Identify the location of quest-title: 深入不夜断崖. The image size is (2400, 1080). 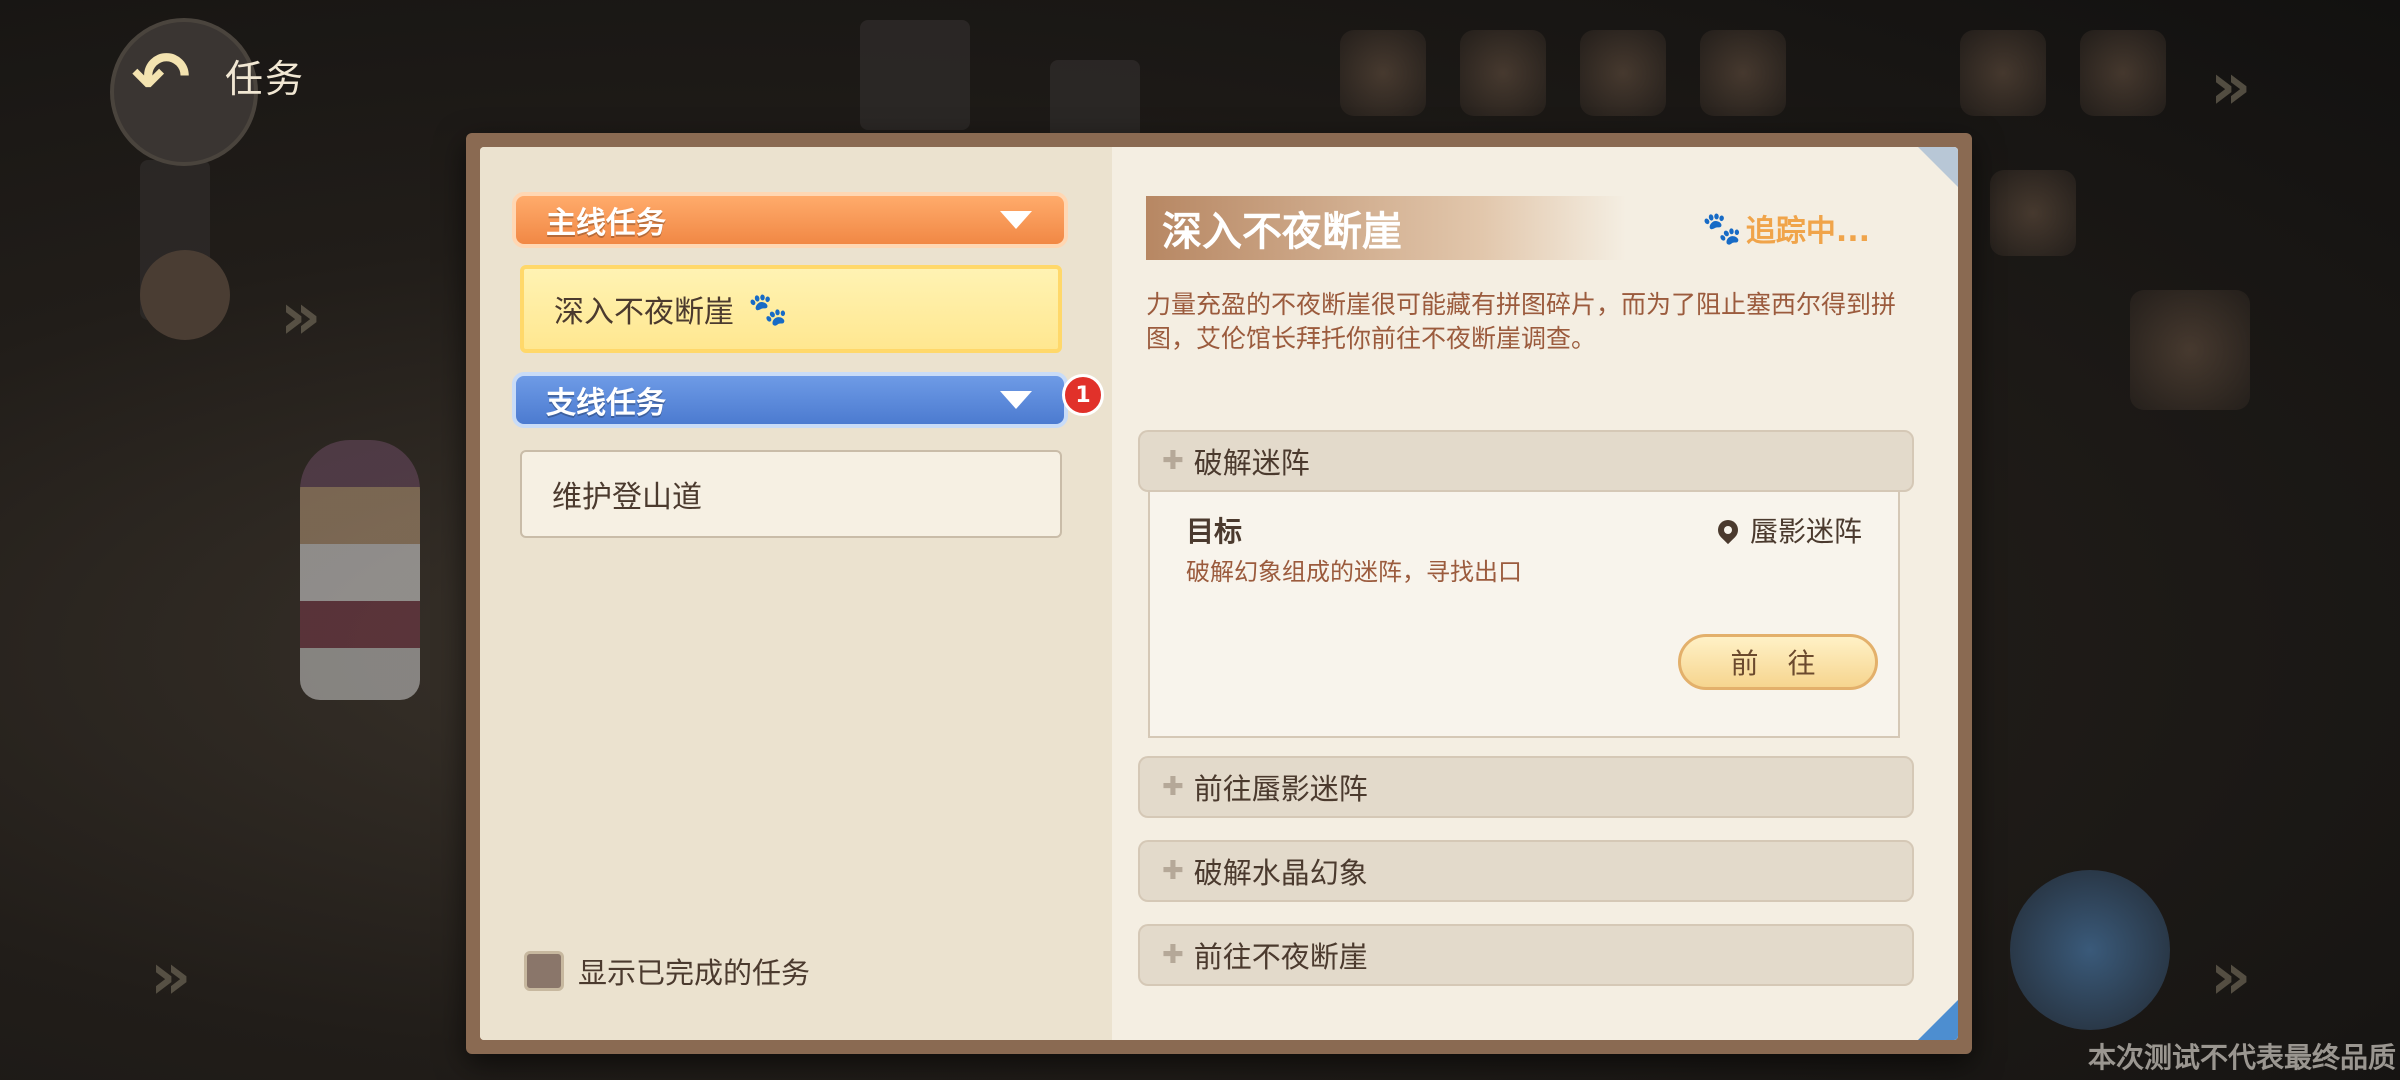
(1386, 228).